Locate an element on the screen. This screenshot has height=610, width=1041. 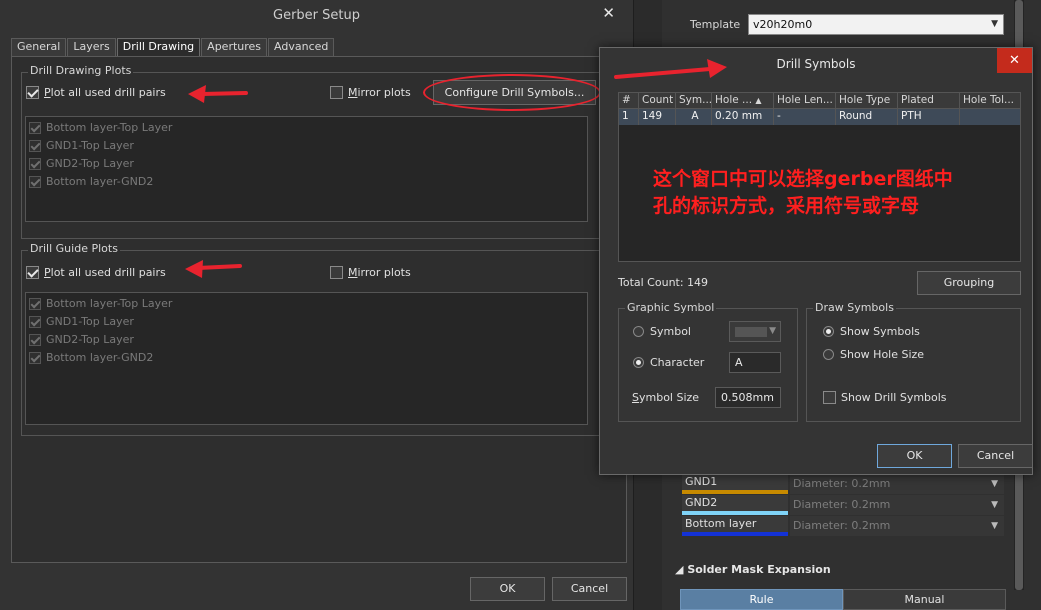
dialog-title: Drill Symbols is located at coordinates (816, 64).